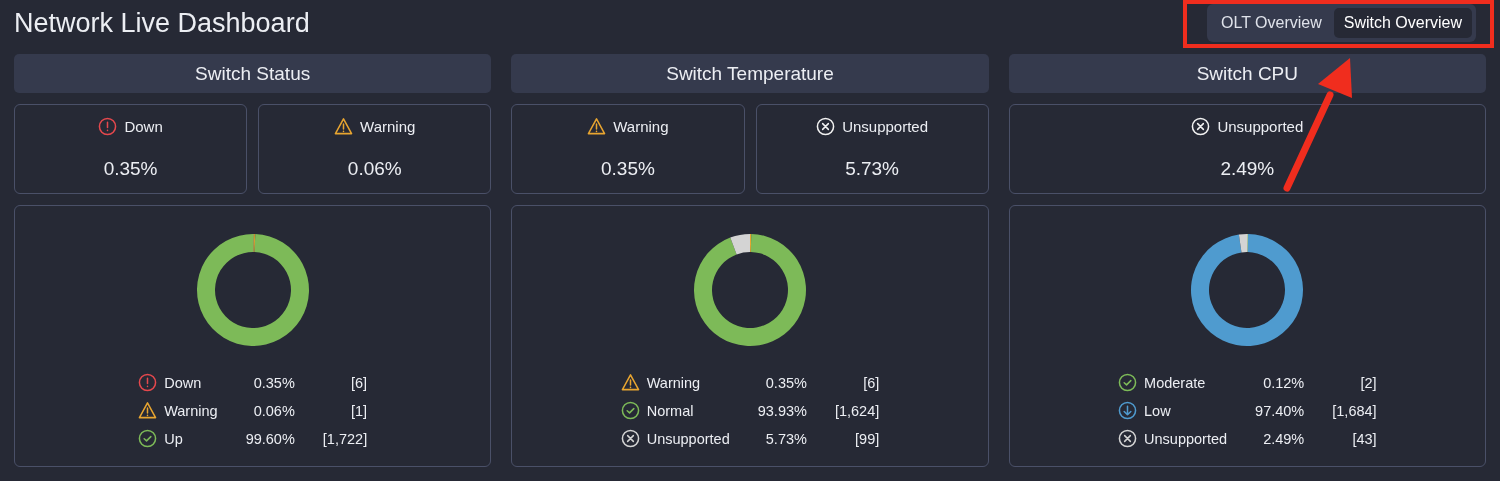  I want to click on legend-percent: 93.93%, so click(782, 410).